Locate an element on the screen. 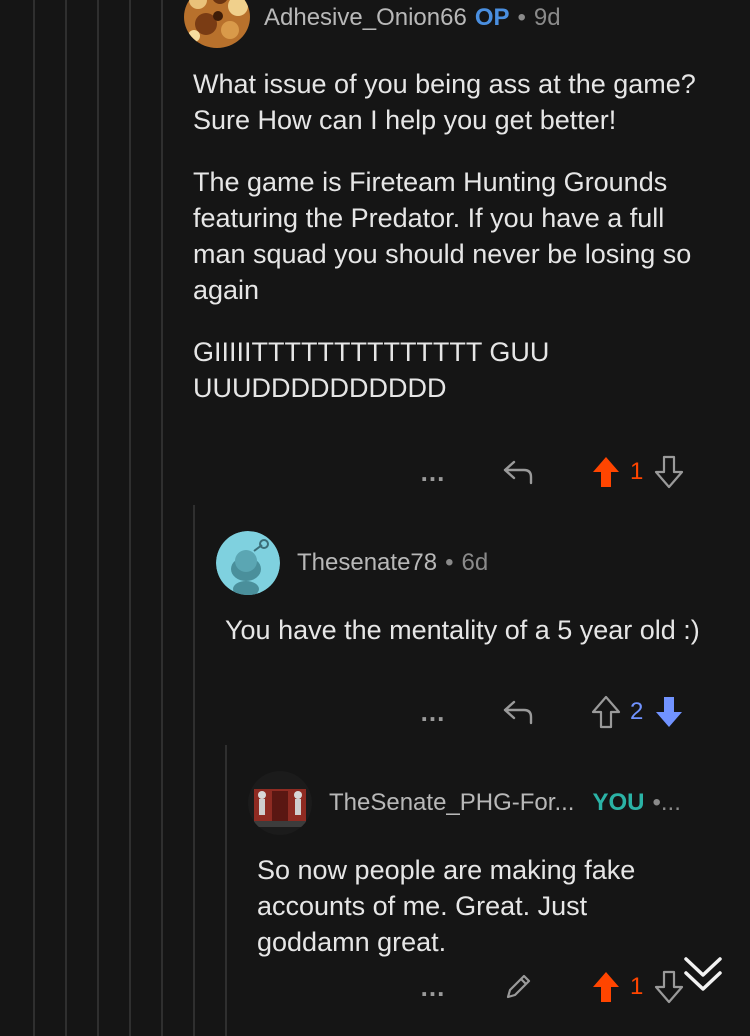 This screenshot has width=750, height=1036. double-chevron-down-icon is located at coordinates (703, 974).